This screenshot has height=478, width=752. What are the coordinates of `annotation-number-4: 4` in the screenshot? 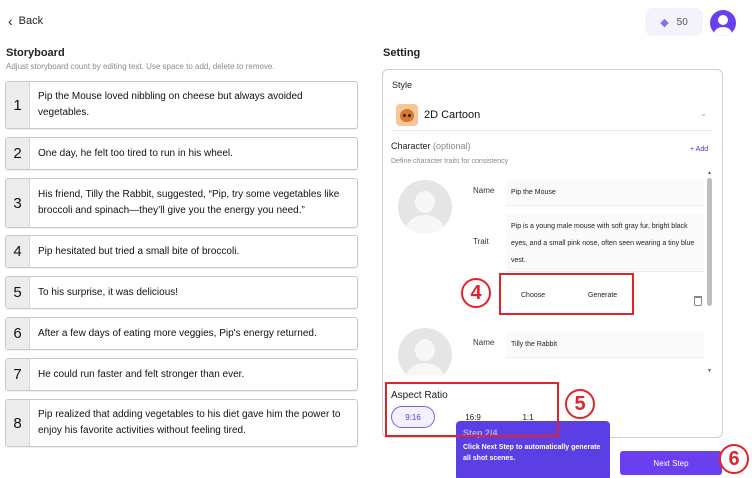 It's located at (476, 293).